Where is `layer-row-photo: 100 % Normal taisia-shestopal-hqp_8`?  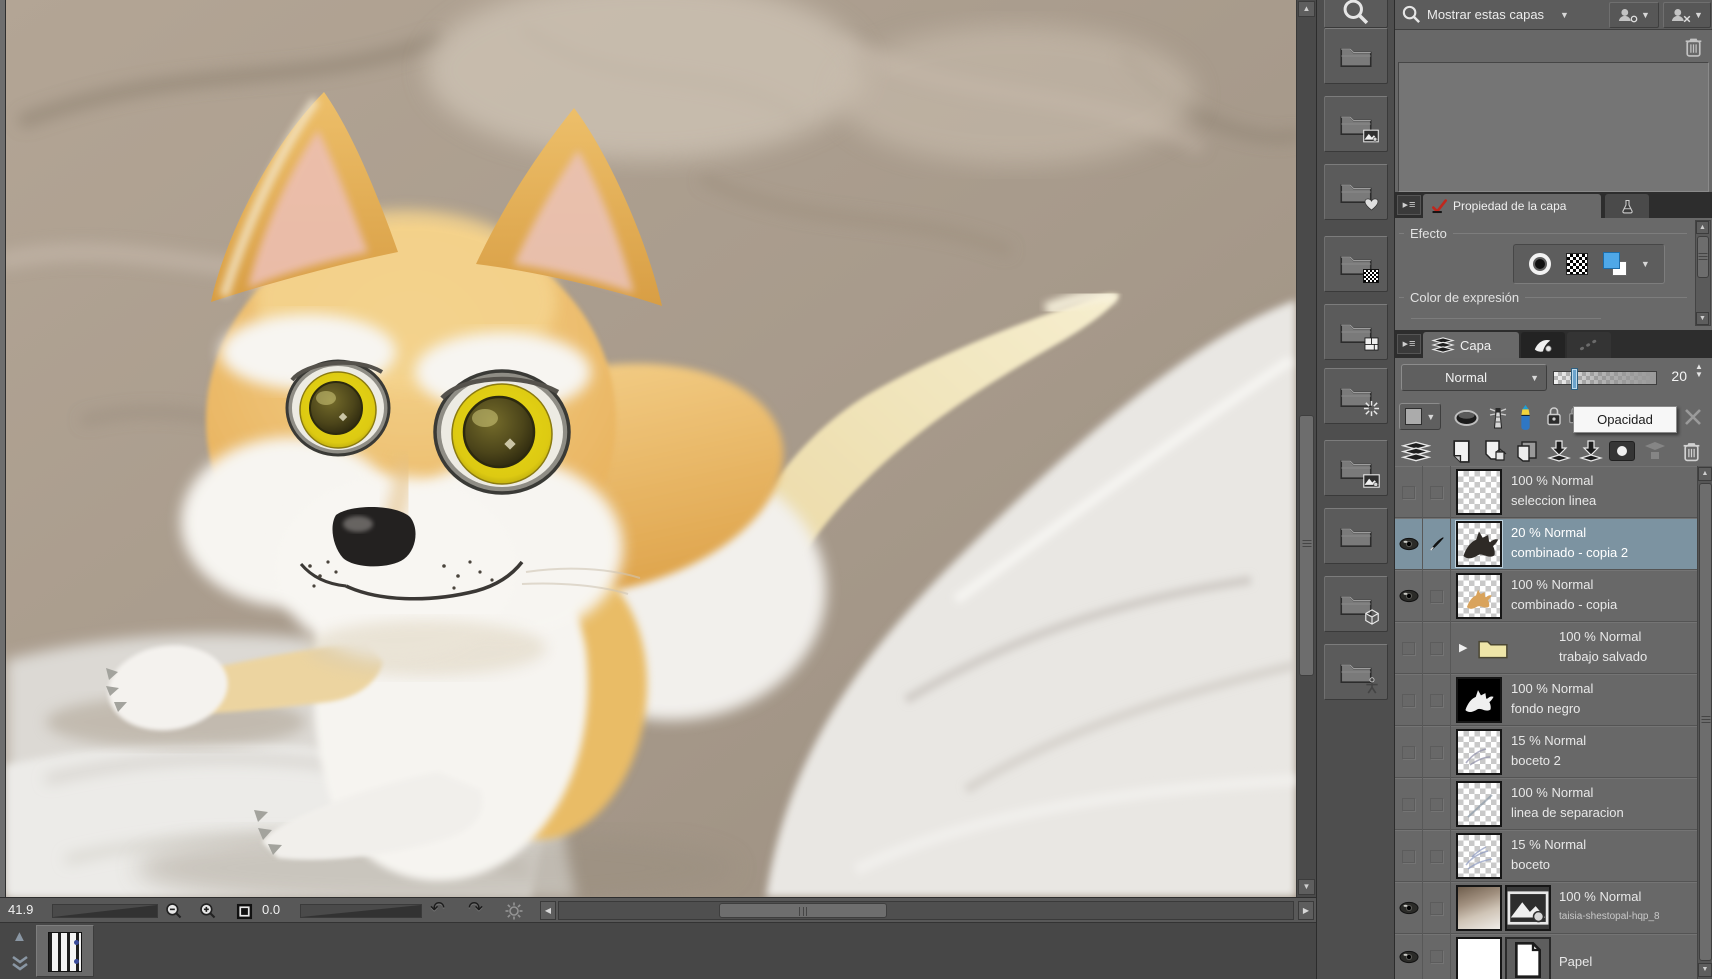 layer-row-photo: 100 % Normal taisia-shestopal-hqp_8 is located at coordinates (1546, 908).